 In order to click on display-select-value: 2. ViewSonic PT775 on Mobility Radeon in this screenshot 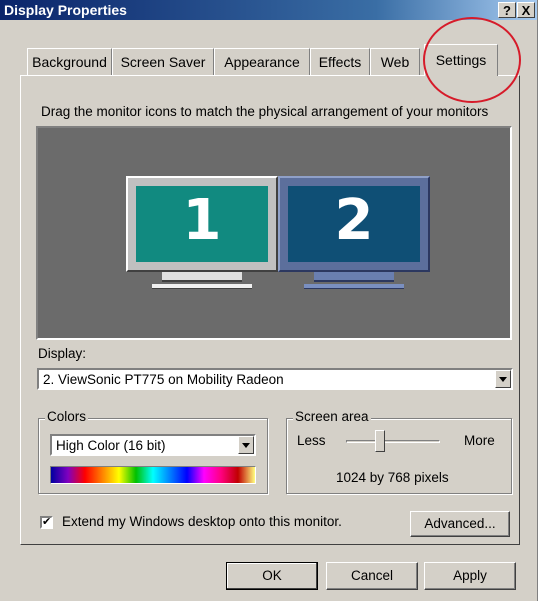, I will do `click(163, 379)`.